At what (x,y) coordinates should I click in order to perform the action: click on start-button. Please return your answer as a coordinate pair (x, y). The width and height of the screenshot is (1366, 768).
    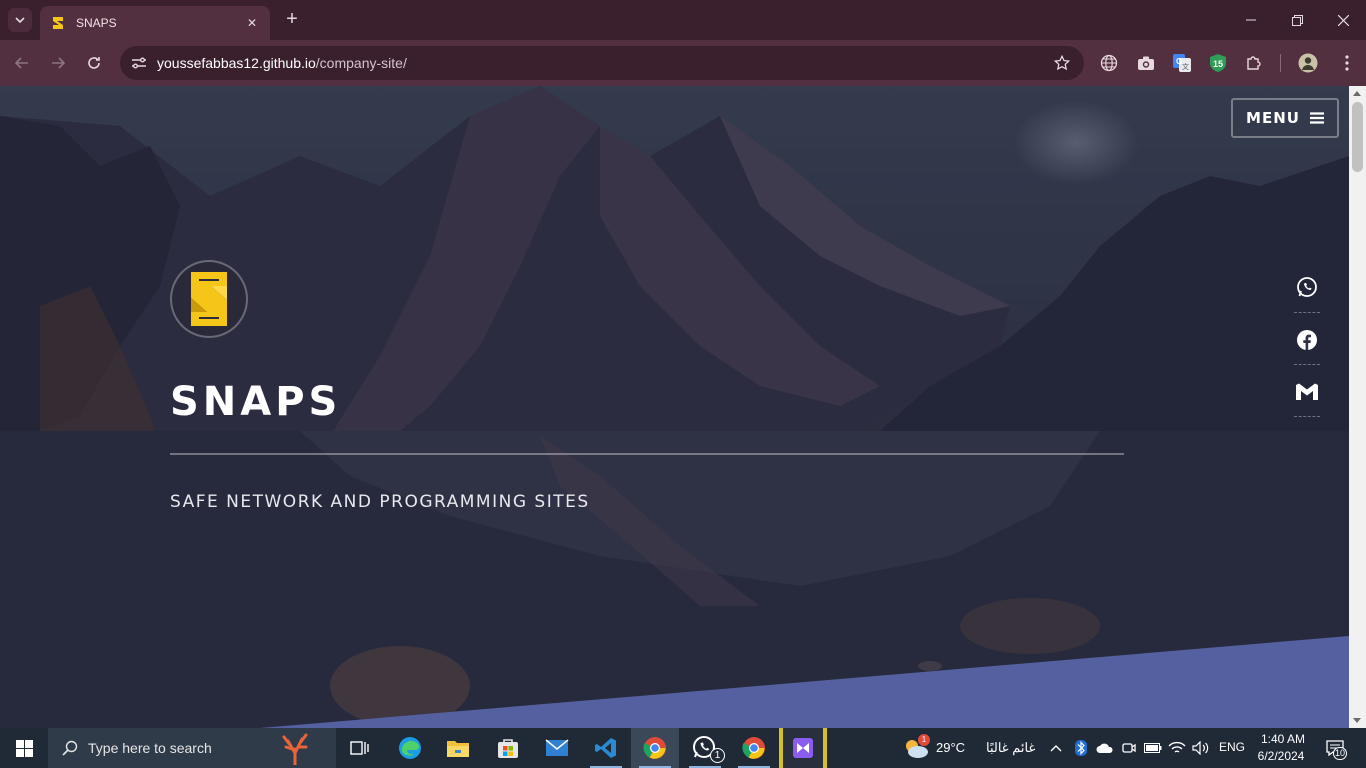
    Looking at the image, I should click on (24, 748).